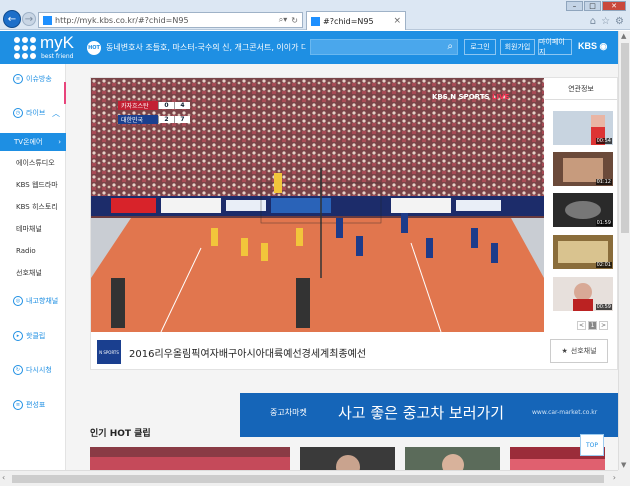  I want to click on pager-page-button: 1, so click(592, 325).